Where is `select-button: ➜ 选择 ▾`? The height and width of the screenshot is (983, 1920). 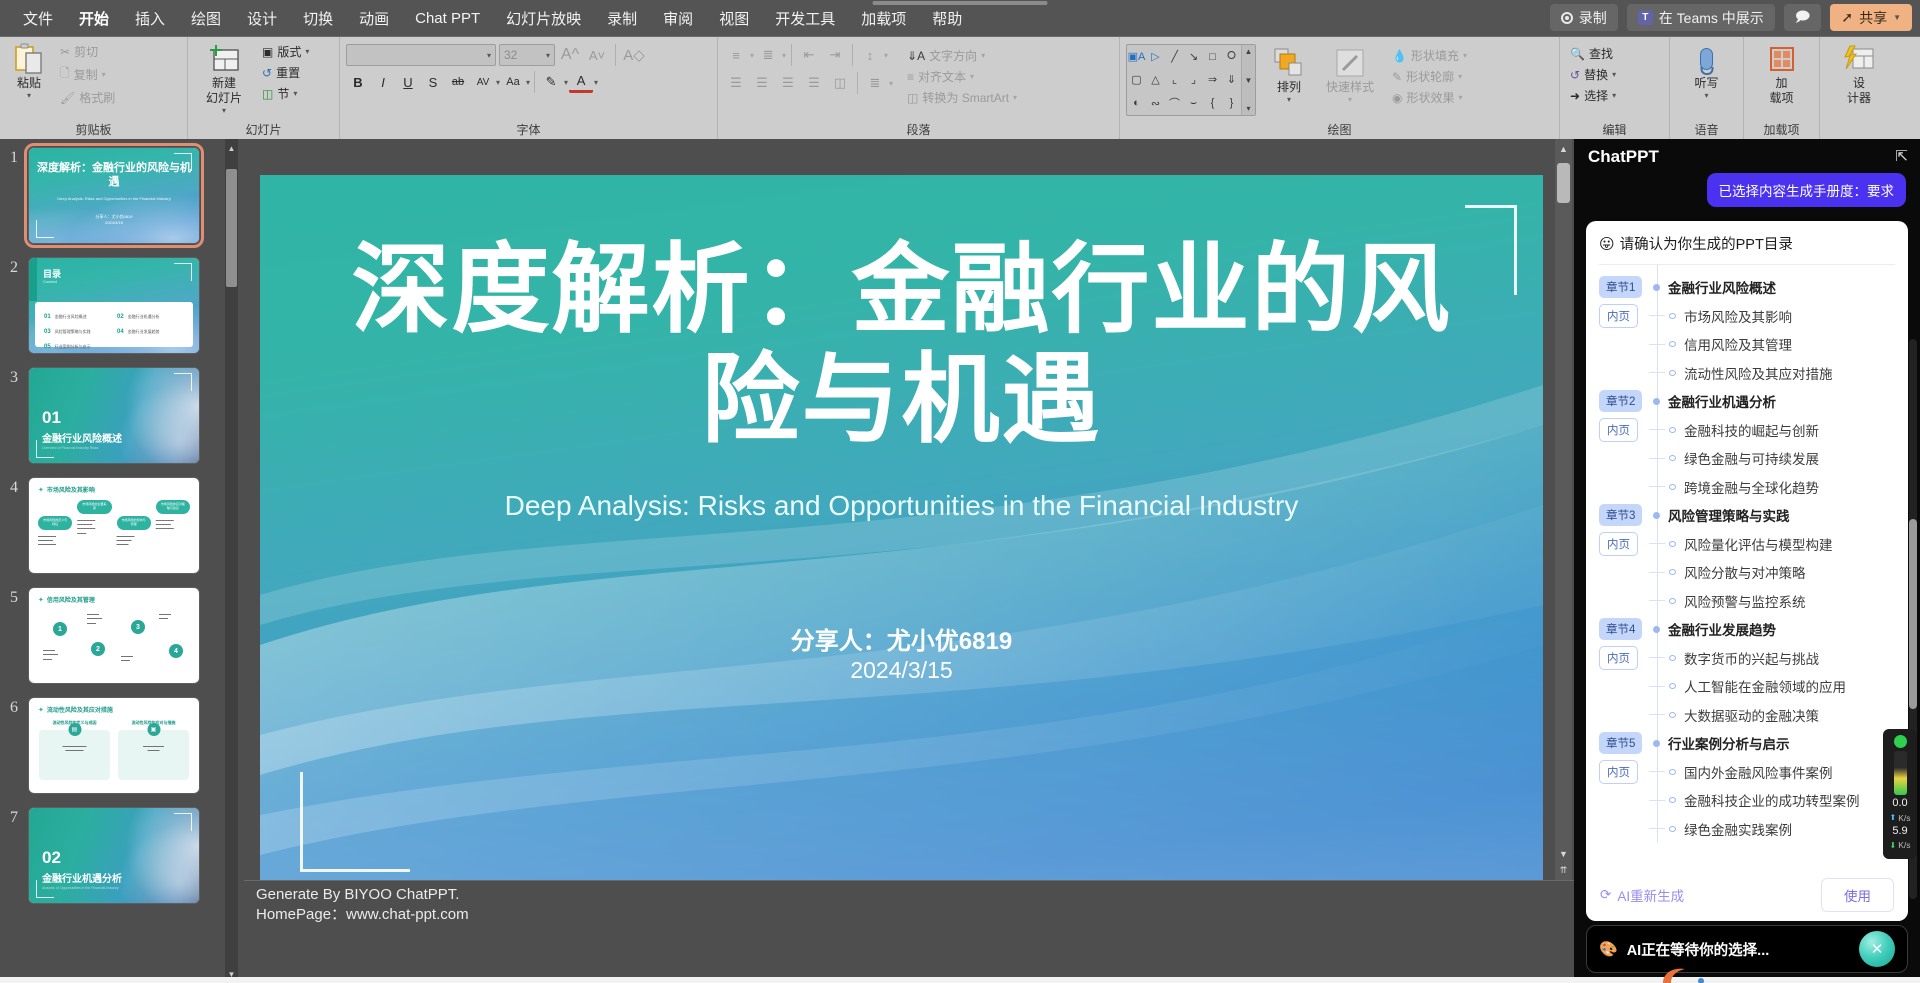
select-button: ➜ 选择 ▾ is located at coordinates (1593, 95).